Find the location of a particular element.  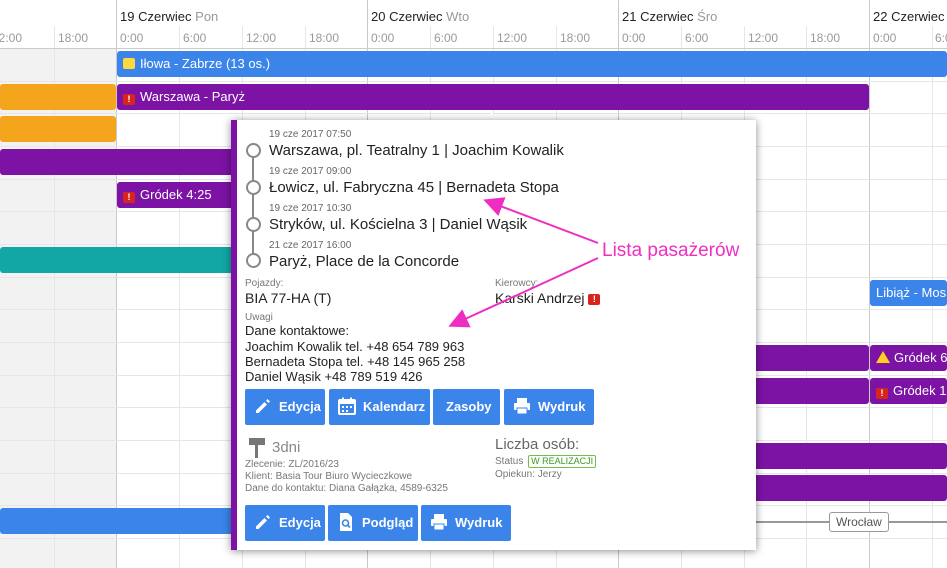

stop-name: Stryków, ul. Kościelna 3 | Daniel Wąsik is located at coordinates (398, 224).